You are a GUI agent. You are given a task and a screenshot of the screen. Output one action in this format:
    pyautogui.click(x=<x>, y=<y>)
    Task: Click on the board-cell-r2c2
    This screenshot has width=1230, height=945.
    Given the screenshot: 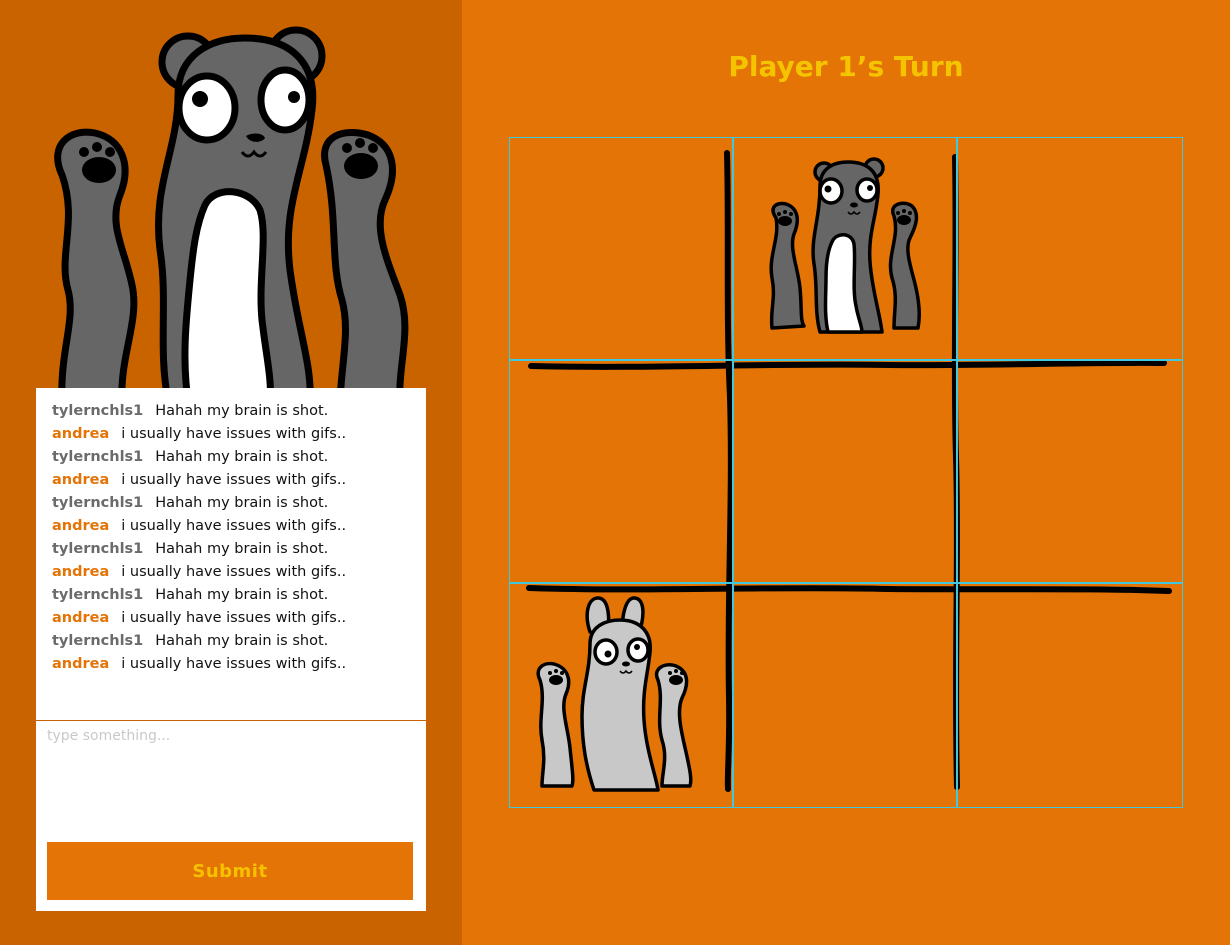 What is the action you would take?
    pyautogui.click(x=845, y=471)
    